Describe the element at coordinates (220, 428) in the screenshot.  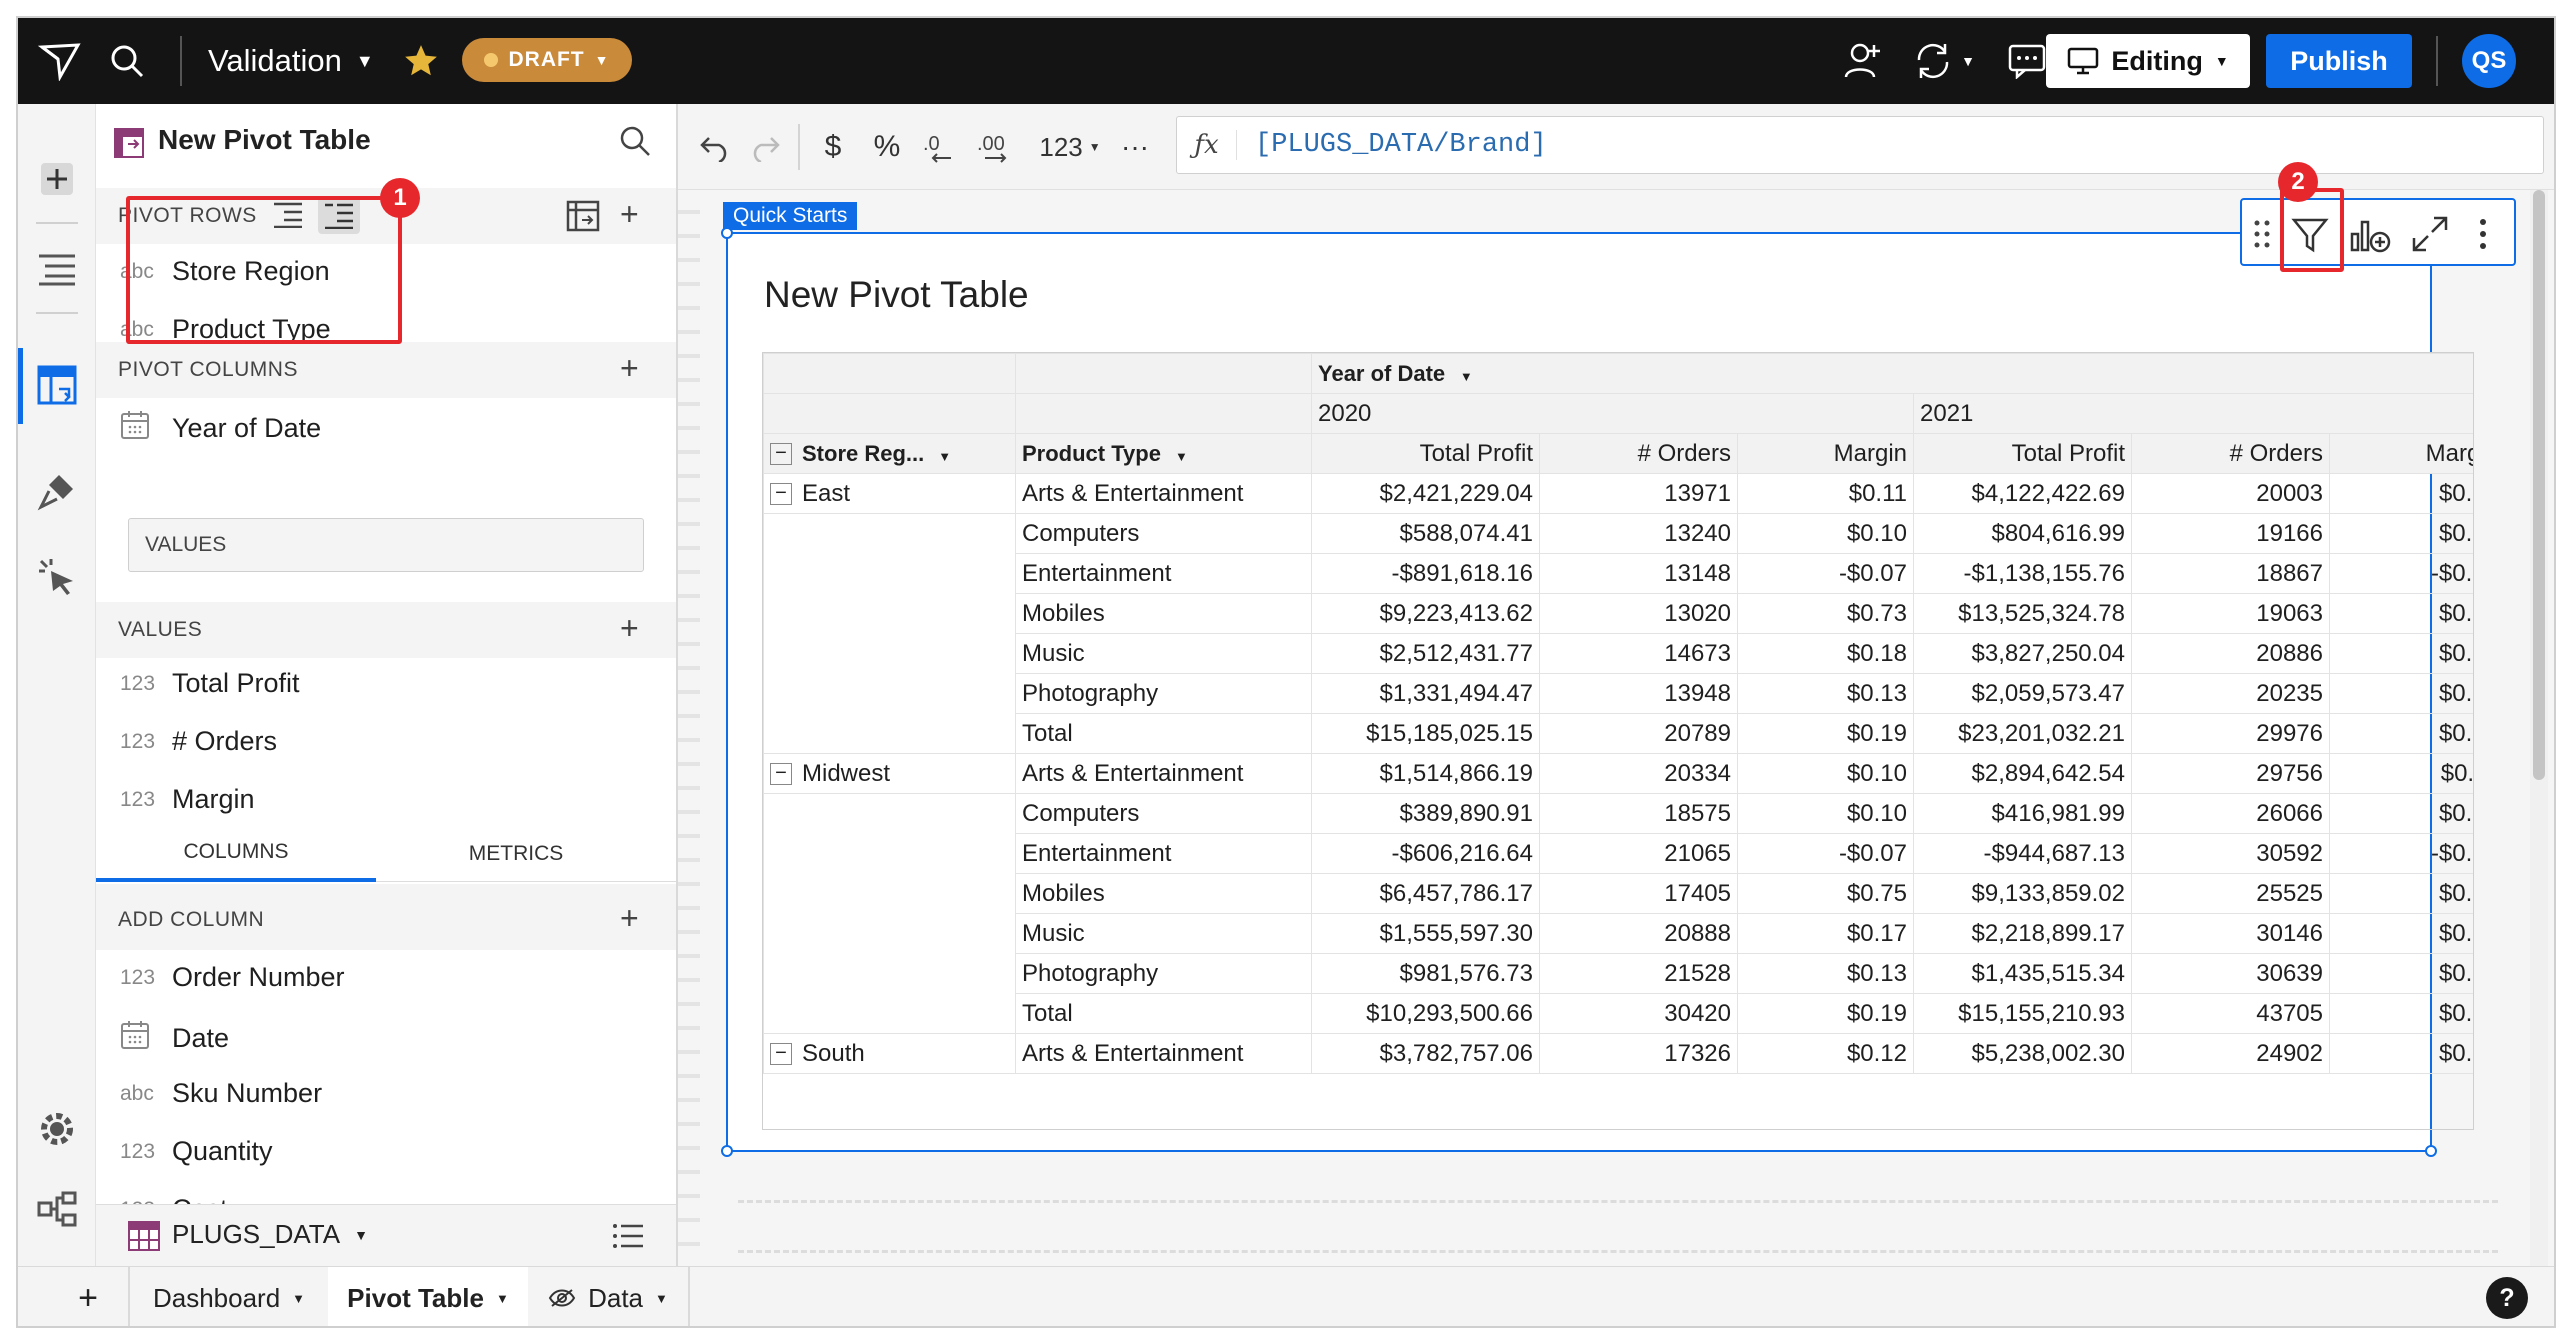
I see `pivot-column-field: Year of Date` at that location.